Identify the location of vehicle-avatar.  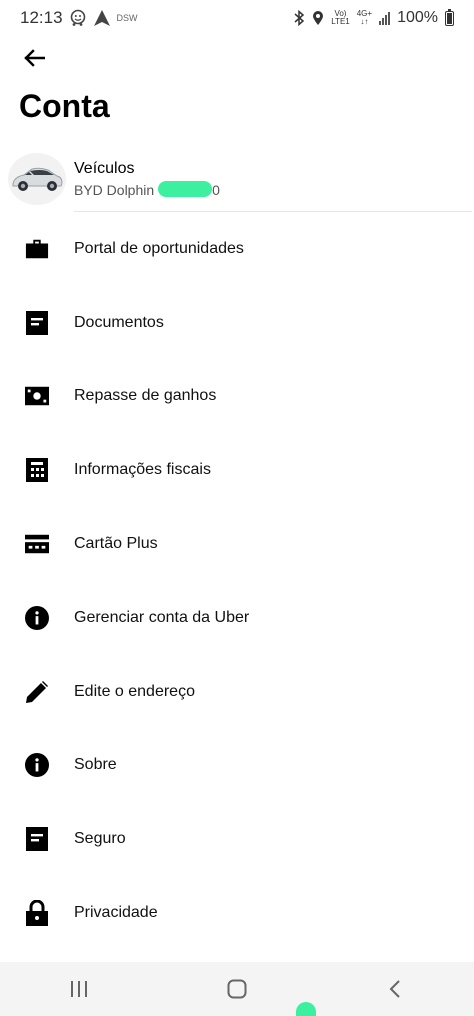
(37, 179).